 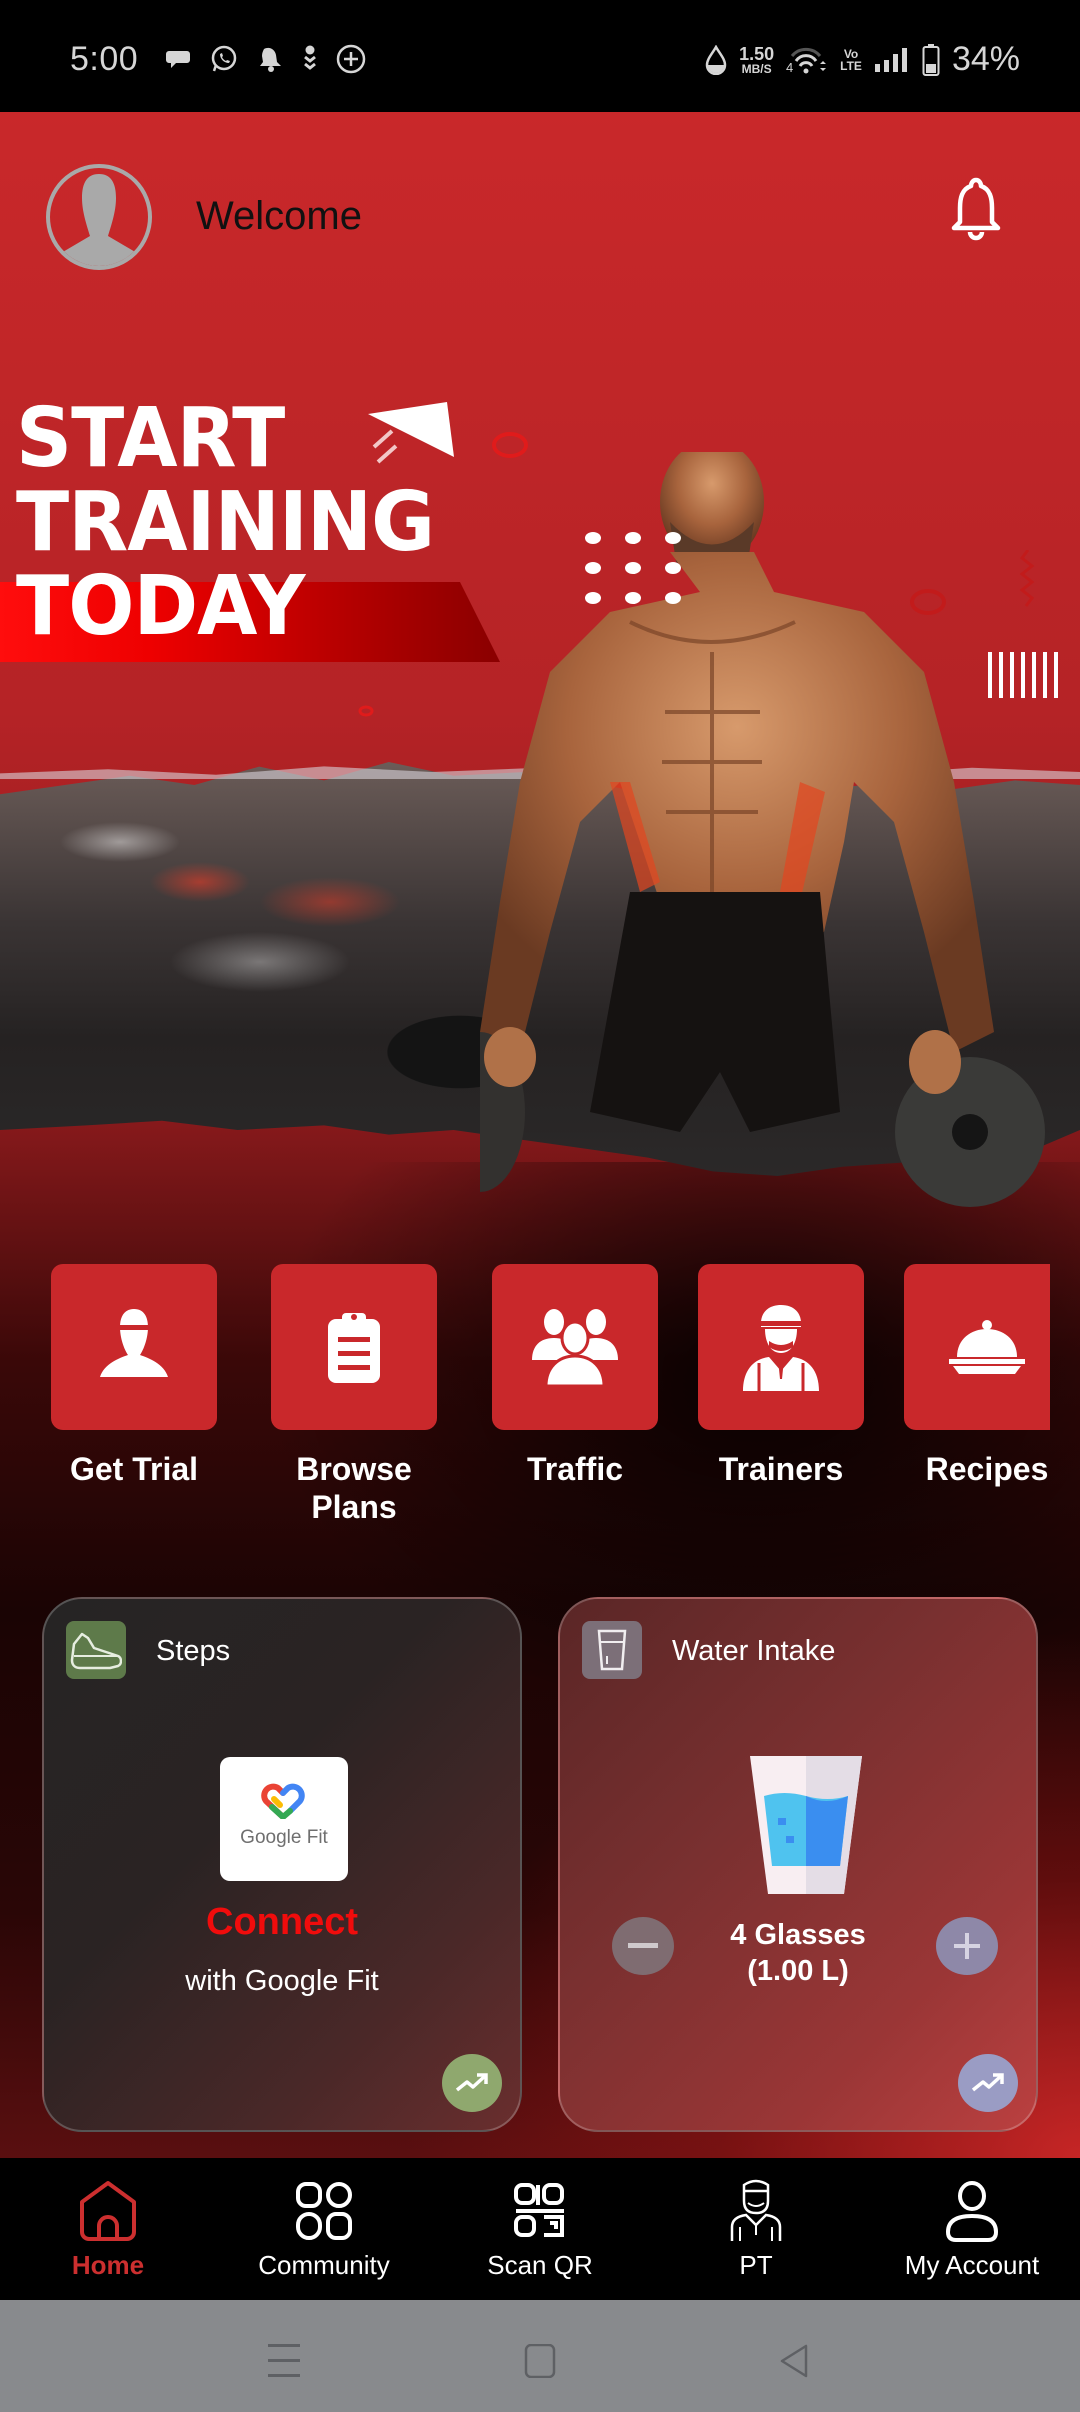 I want to click on cup-icon, so click(x=612, y=1650).